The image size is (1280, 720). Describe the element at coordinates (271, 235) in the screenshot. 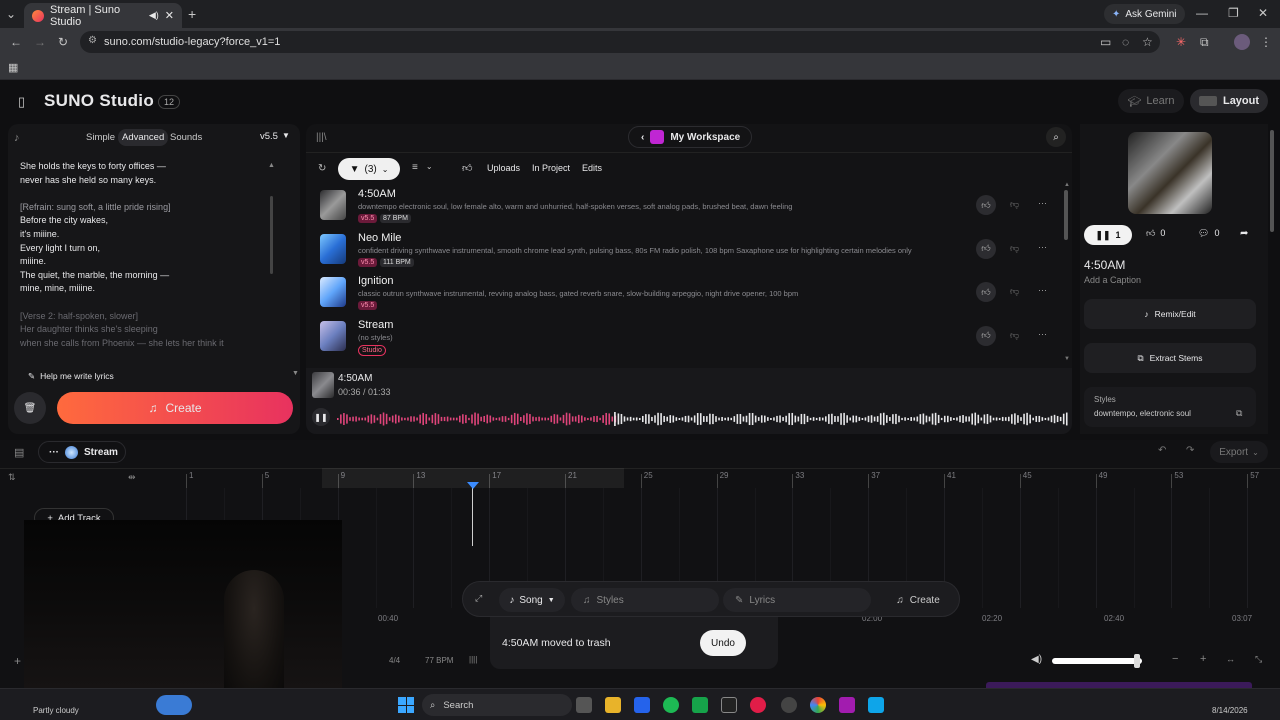

I see `lyrics-scrollbar` at that location.